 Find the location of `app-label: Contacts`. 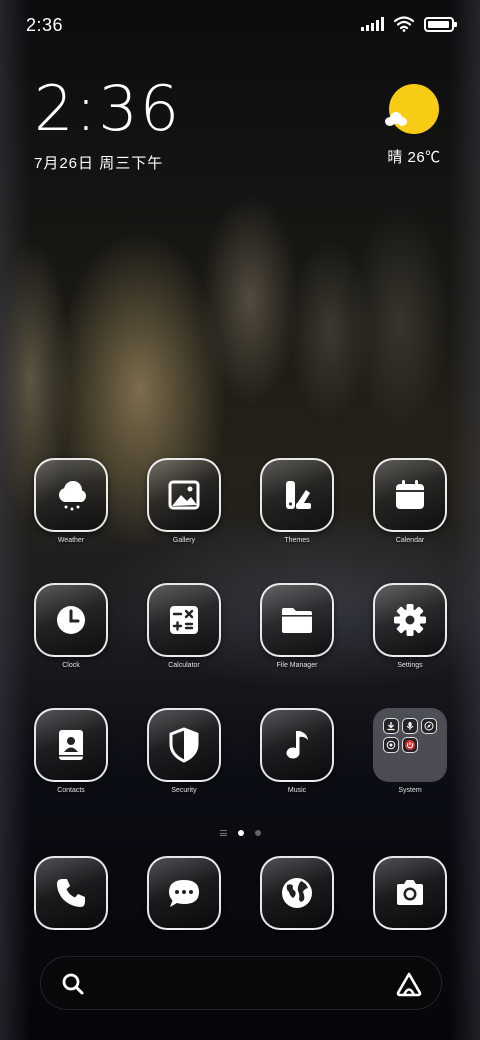

app-label: Contacts is located at coordinates (71, 790).